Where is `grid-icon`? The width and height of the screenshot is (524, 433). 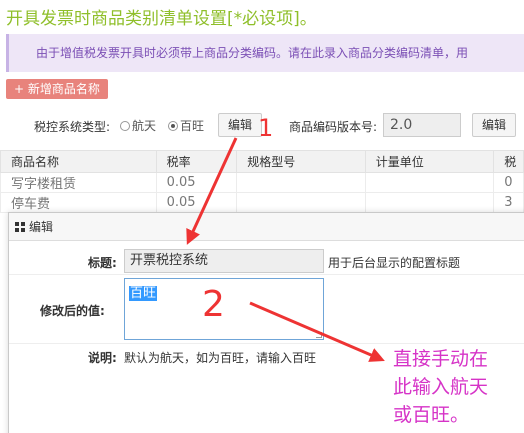
grid-icon is located at coordinates (20, 226).